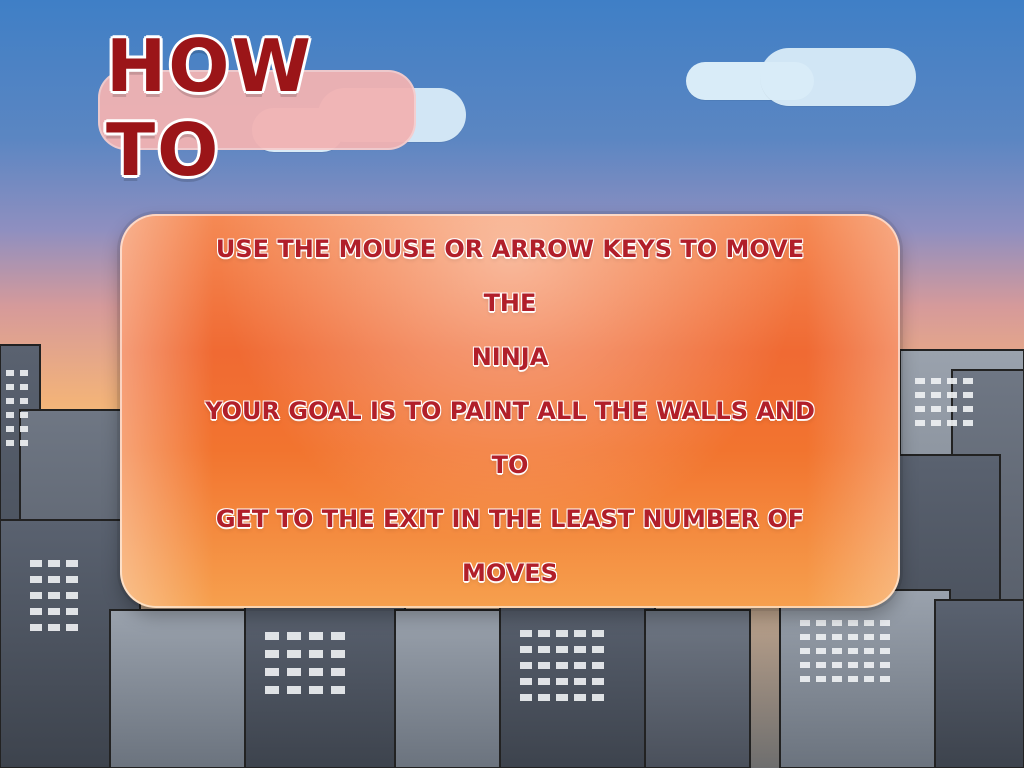  What do you see at coordinates (510, 357) in the screenshot?
I see `instruction-line-2: NINJA` at bounding box center [510, 357].